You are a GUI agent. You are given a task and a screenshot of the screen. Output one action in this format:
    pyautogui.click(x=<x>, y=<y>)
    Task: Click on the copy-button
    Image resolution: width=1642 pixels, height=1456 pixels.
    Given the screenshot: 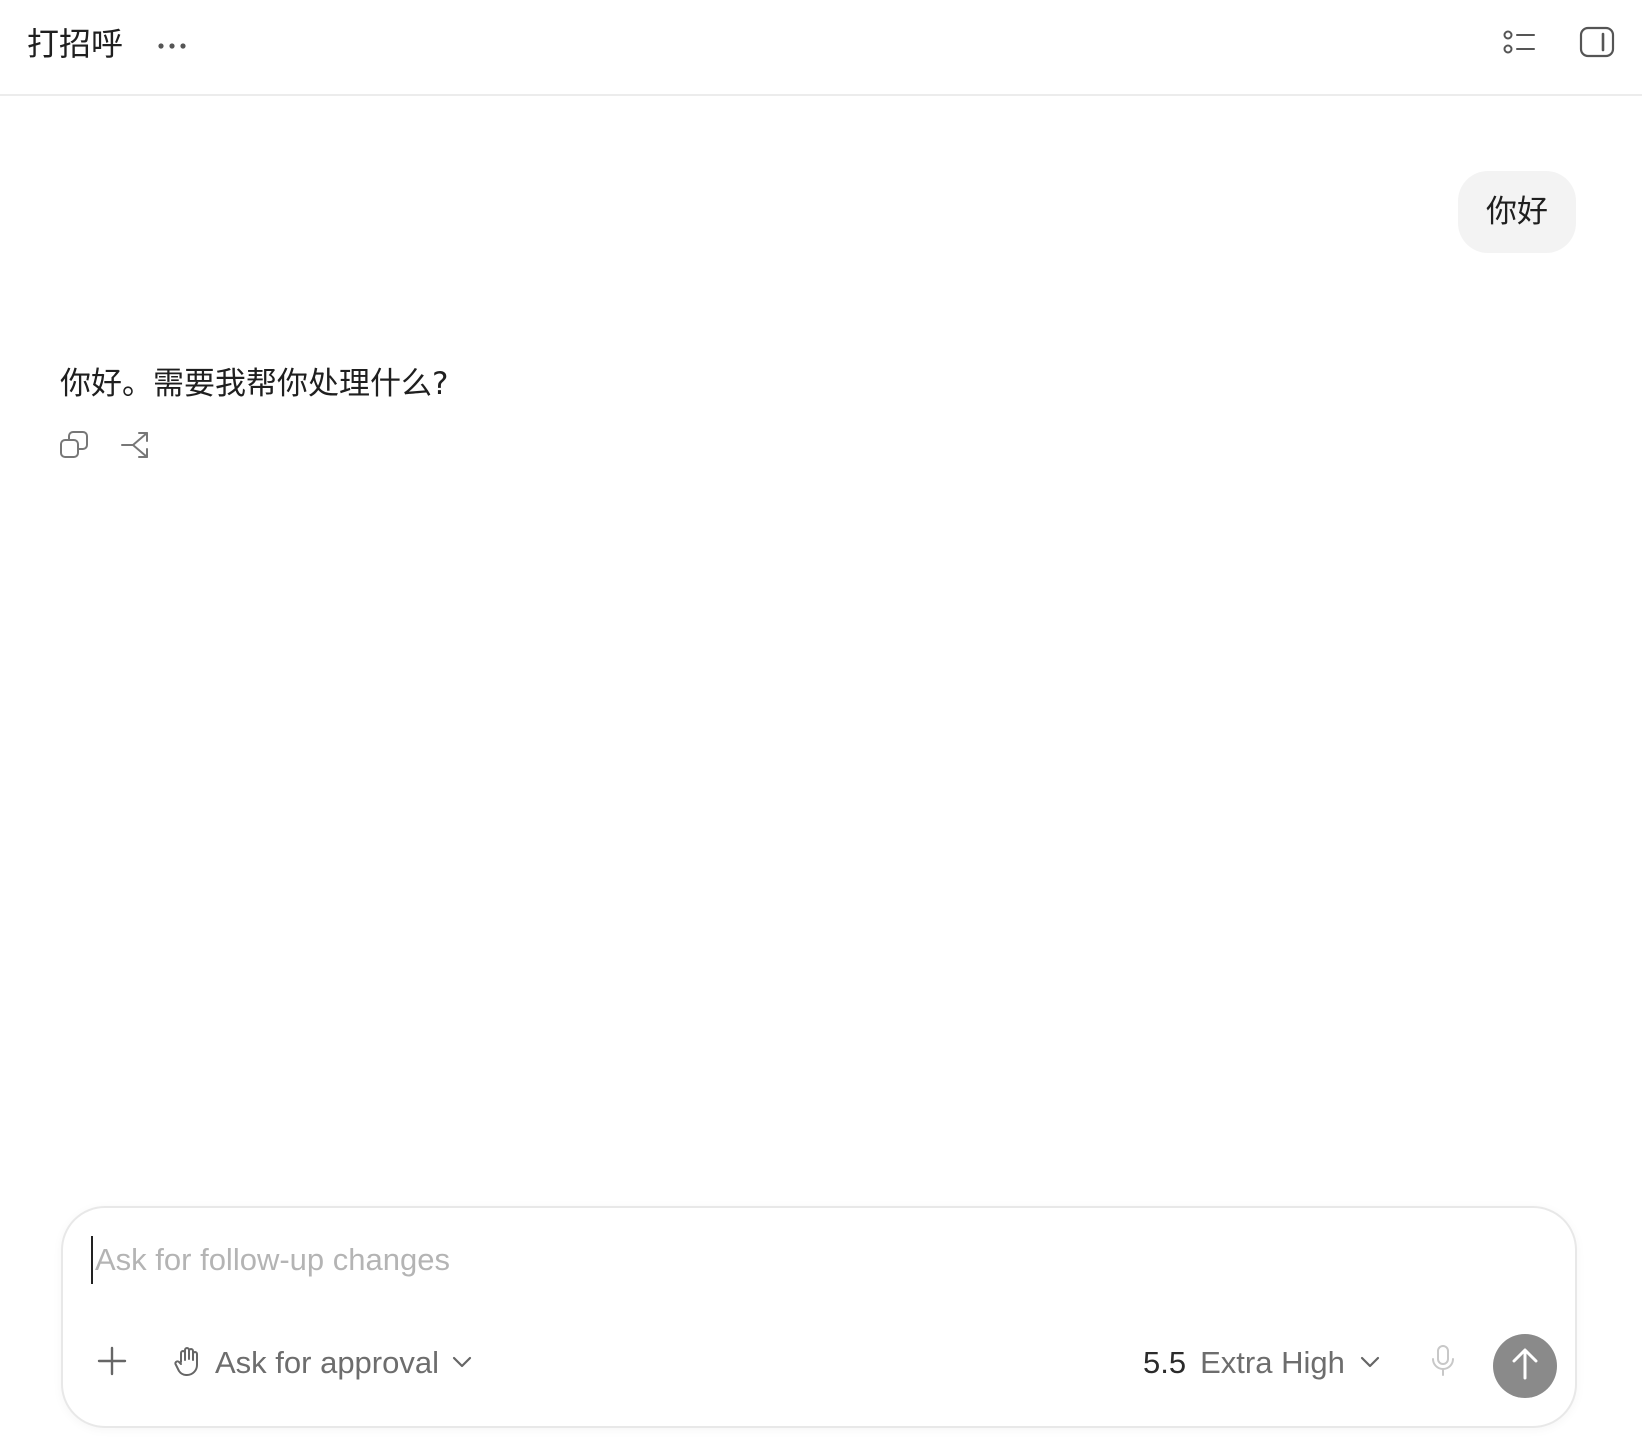 What is the action you would take?
    pyautogui.click(x=74, y=447)
    